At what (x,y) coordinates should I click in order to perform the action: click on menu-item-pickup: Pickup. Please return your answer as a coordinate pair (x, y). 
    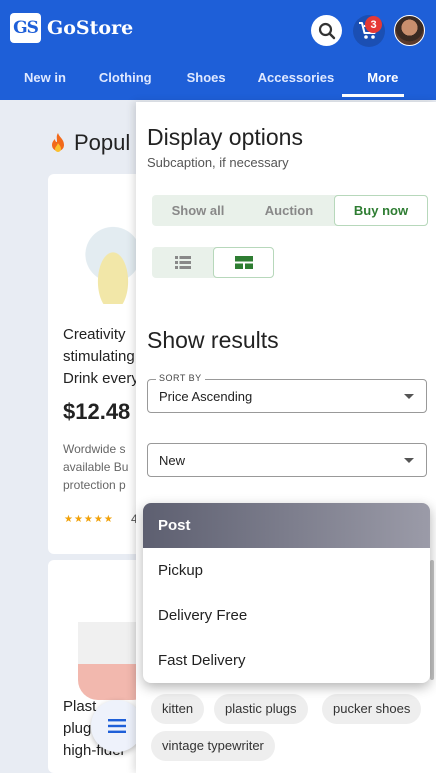
    Looking at the image, I should click on (286, 570).